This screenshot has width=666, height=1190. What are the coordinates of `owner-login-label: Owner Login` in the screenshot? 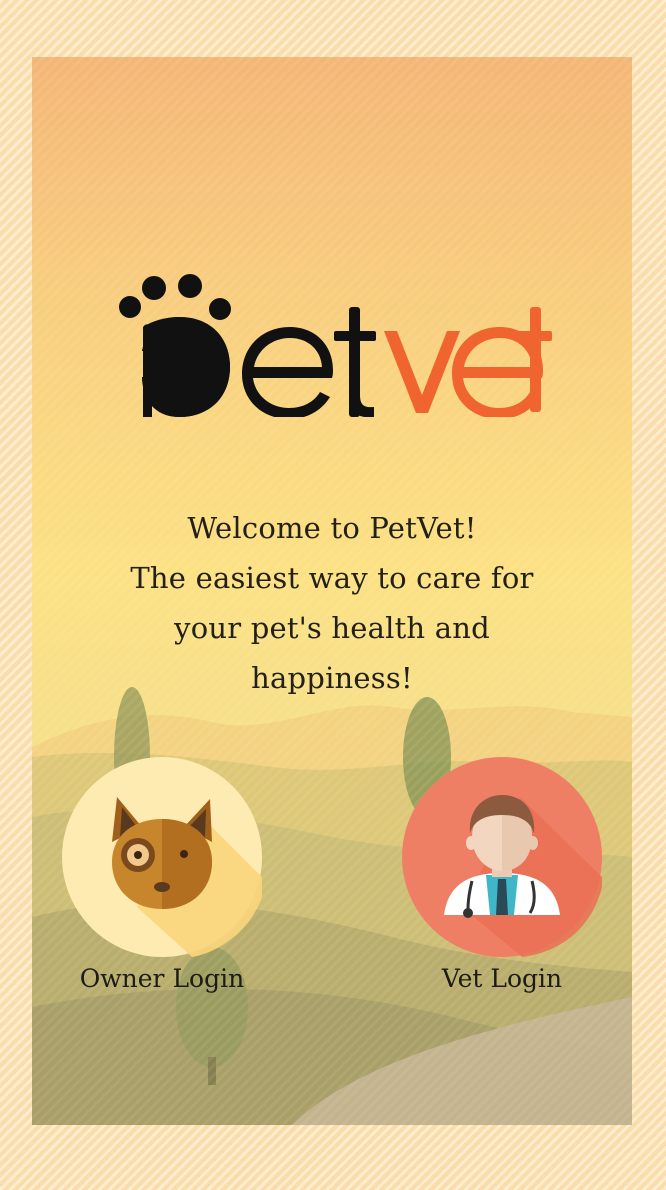 It's located at (162, 979).